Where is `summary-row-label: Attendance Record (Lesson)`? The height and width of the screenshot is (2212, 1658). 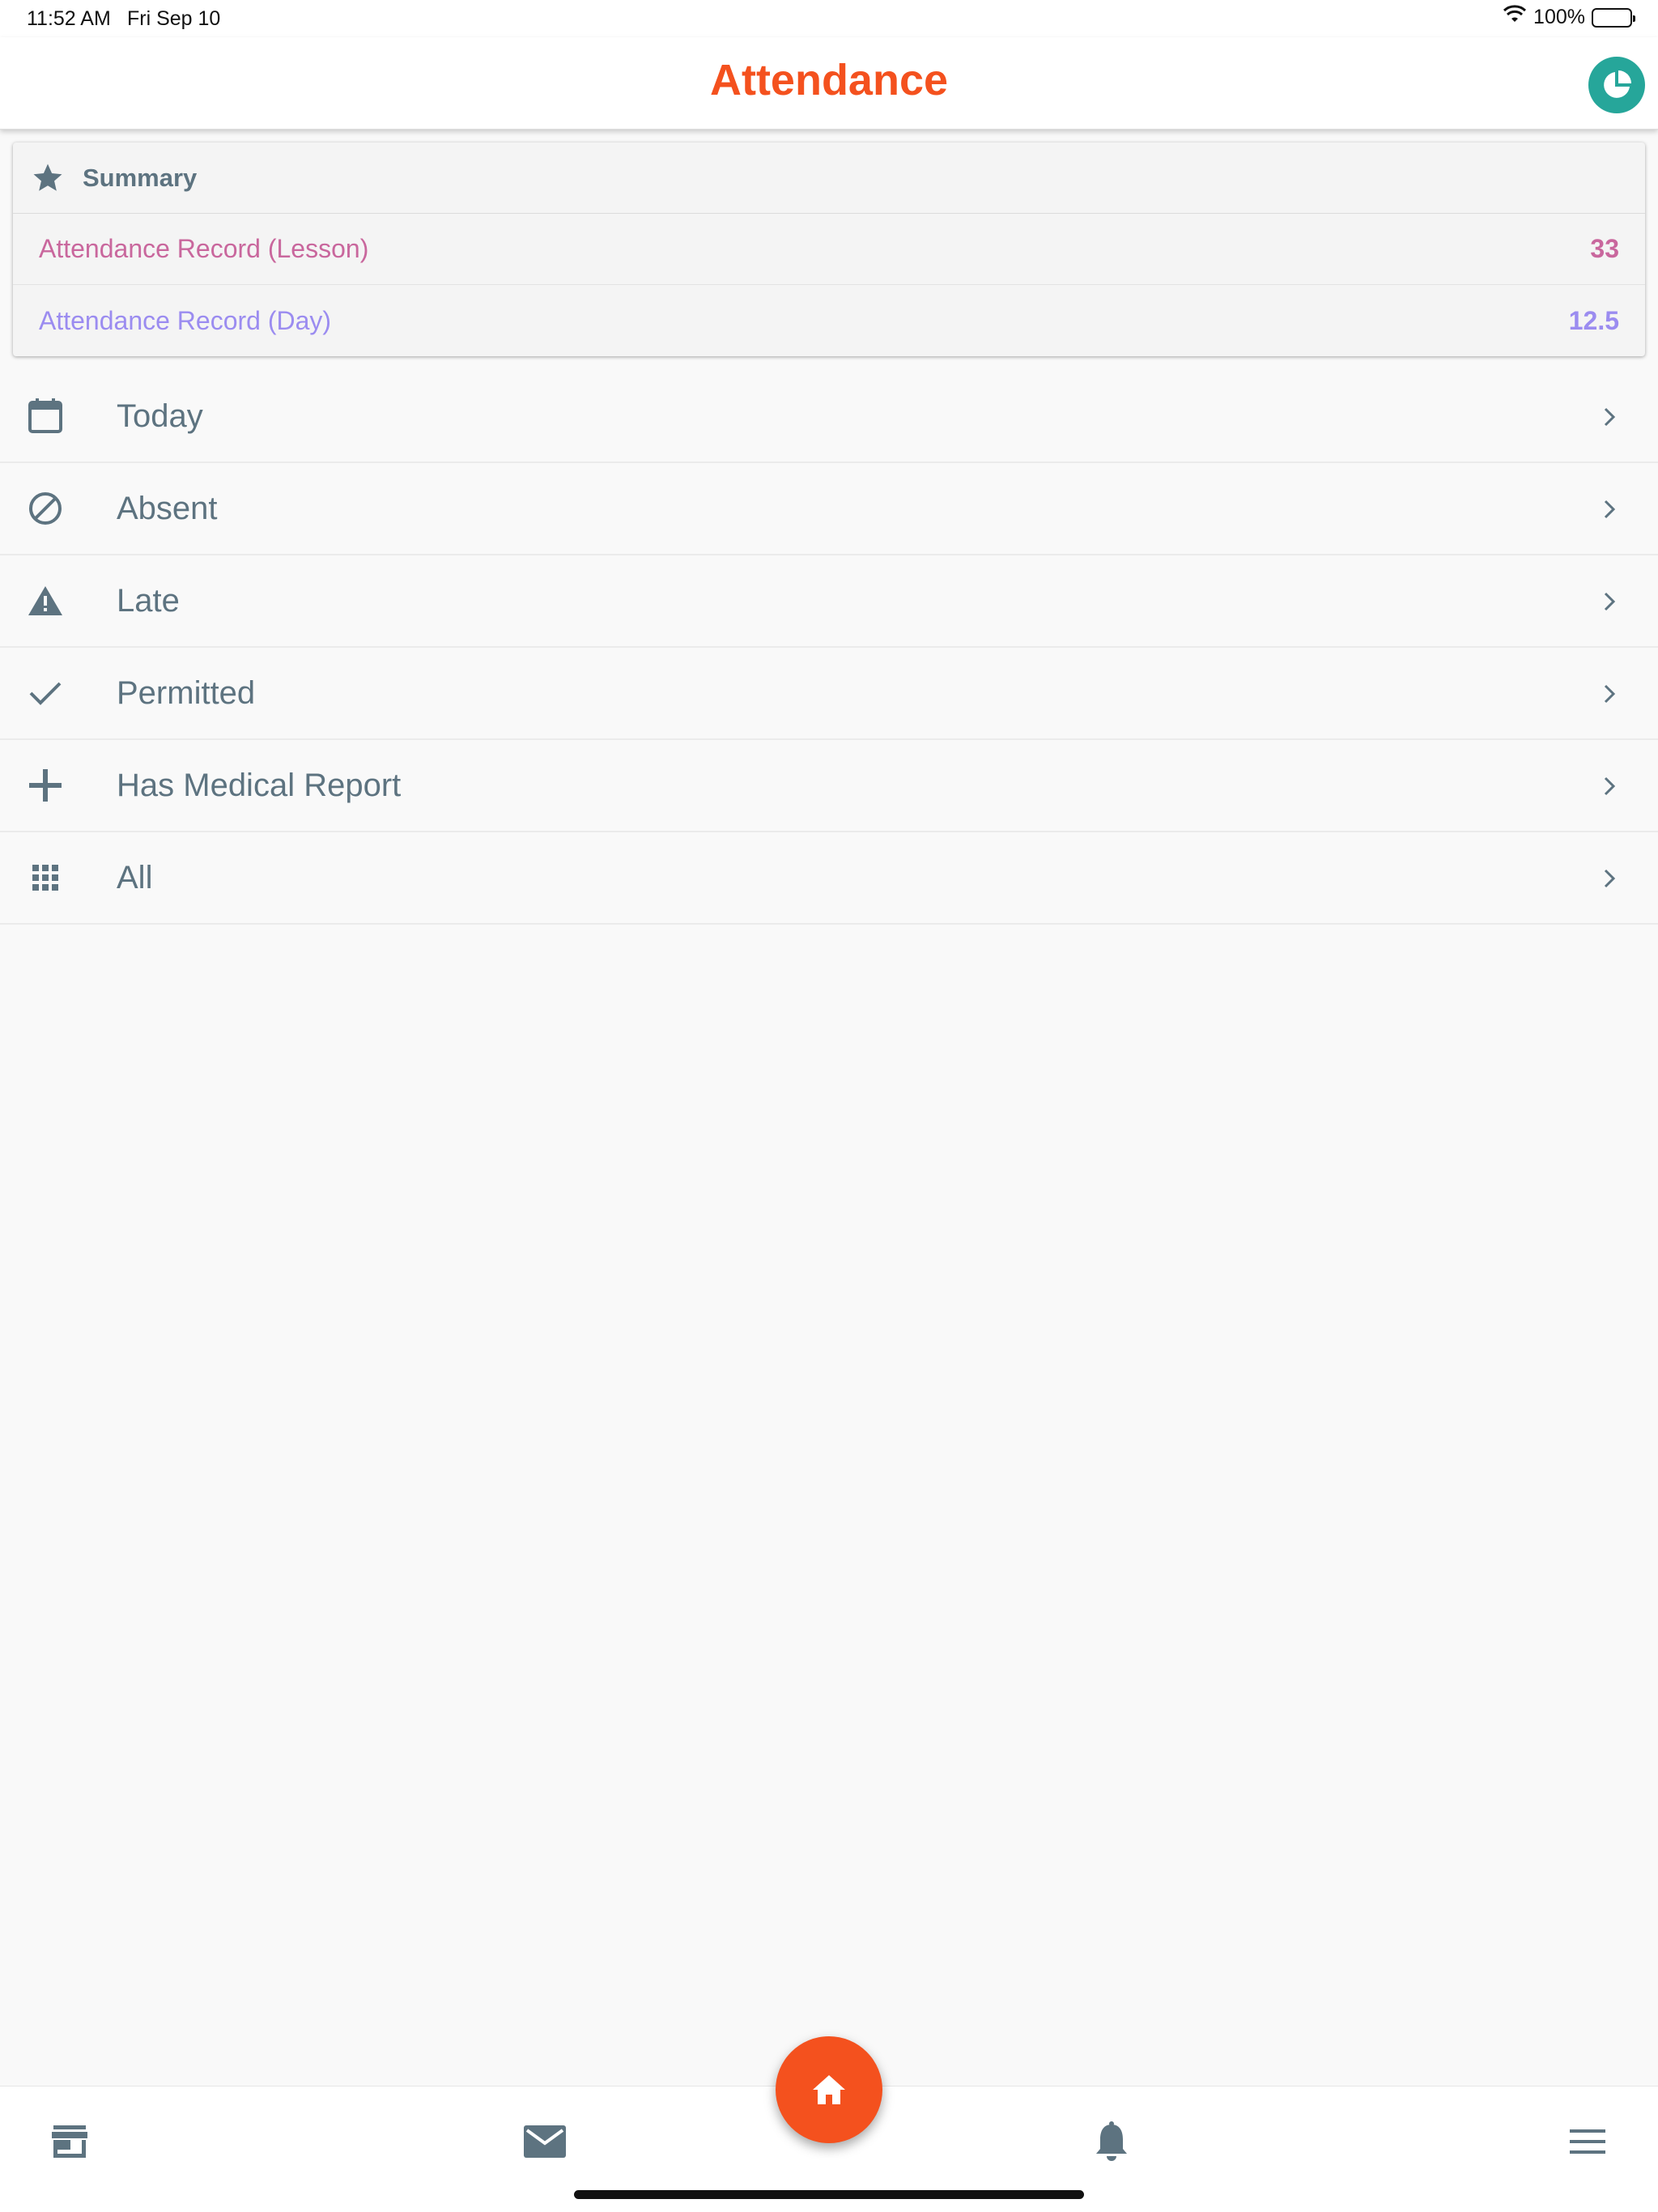
summary-row-label: Attendance Record (Lesson) is located at coordinates (204, 249).